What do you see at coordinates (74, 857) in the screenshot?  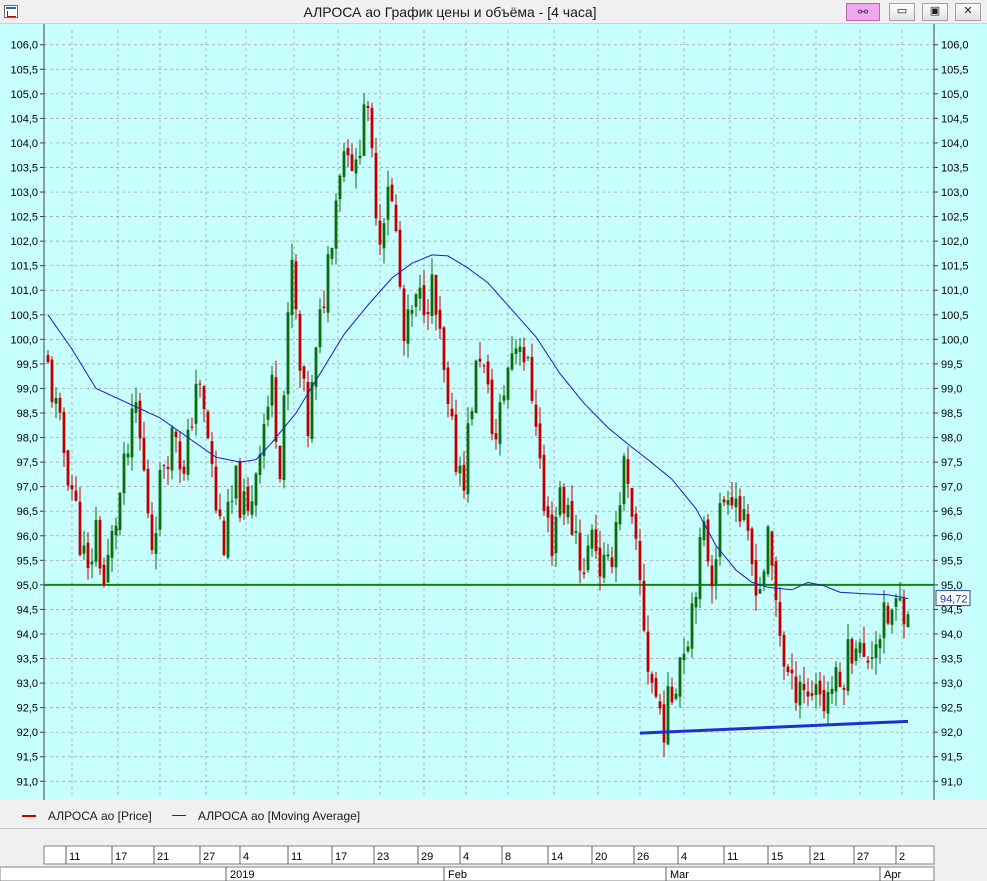 I see `x-day-tick-label-0: 11` at bounding box center [74, 857].